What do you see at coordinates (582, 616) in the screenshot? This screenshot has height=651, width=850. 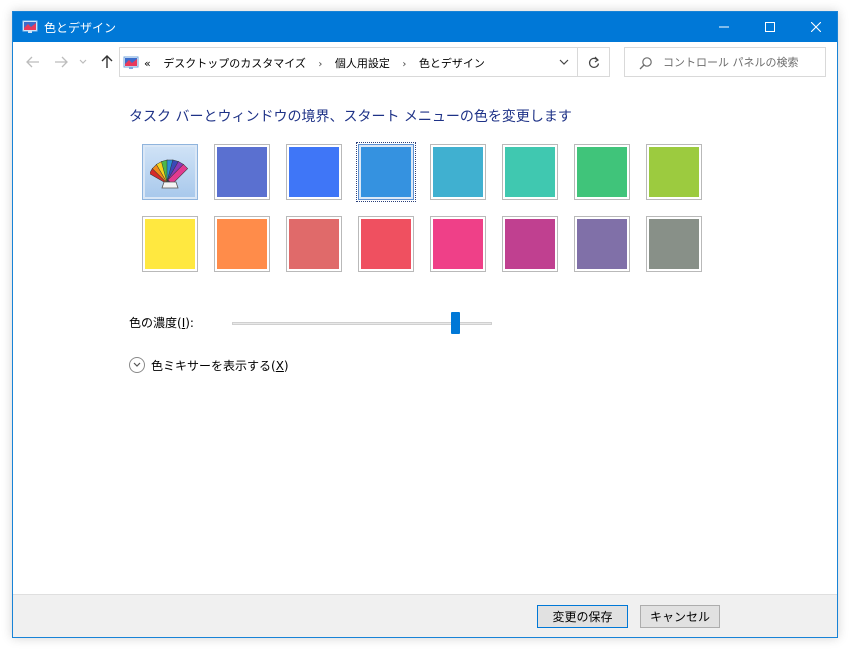 I see `save-changes-button: 変更の保存` at bounding box center [582, 616].